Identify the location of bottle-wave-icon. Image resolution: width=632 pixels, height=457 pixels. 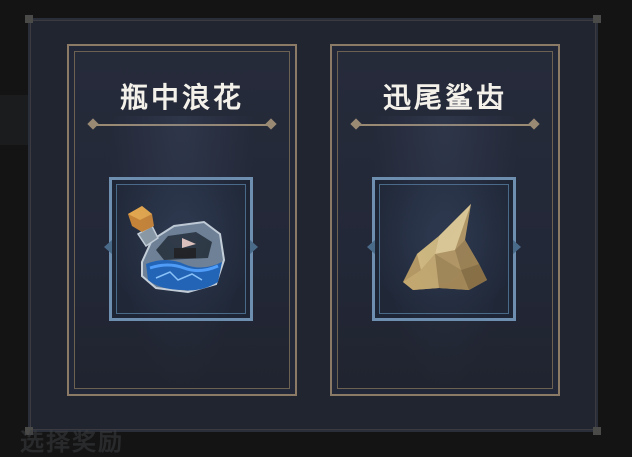
(177, 250).